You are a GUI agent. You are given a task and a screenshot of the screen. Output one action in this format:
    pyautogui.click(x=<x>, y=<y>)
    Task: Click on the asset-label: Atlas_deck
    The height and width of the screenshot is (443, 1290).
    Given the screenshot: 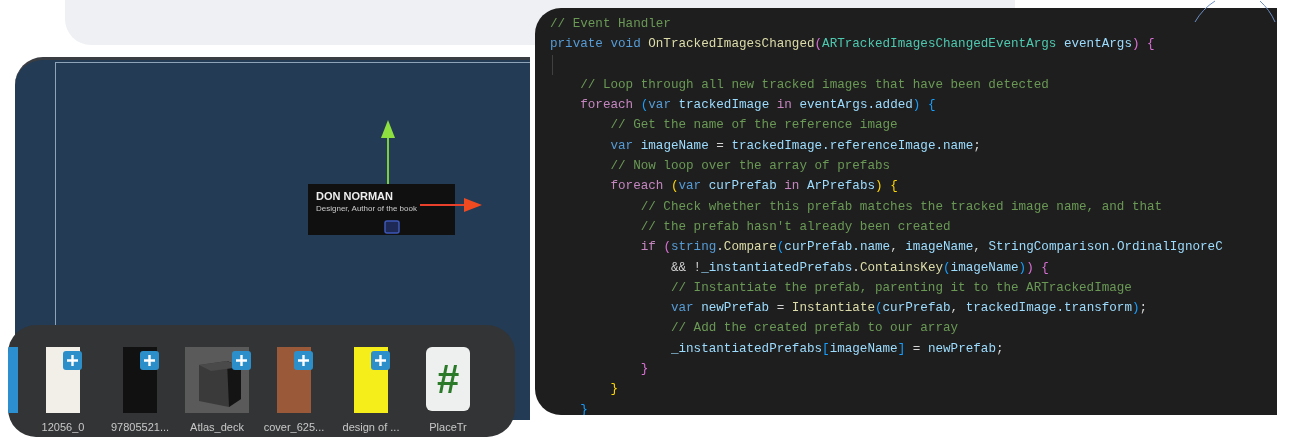 What is the action you would take?
    pyautogui.click(x=217, y=427)
    